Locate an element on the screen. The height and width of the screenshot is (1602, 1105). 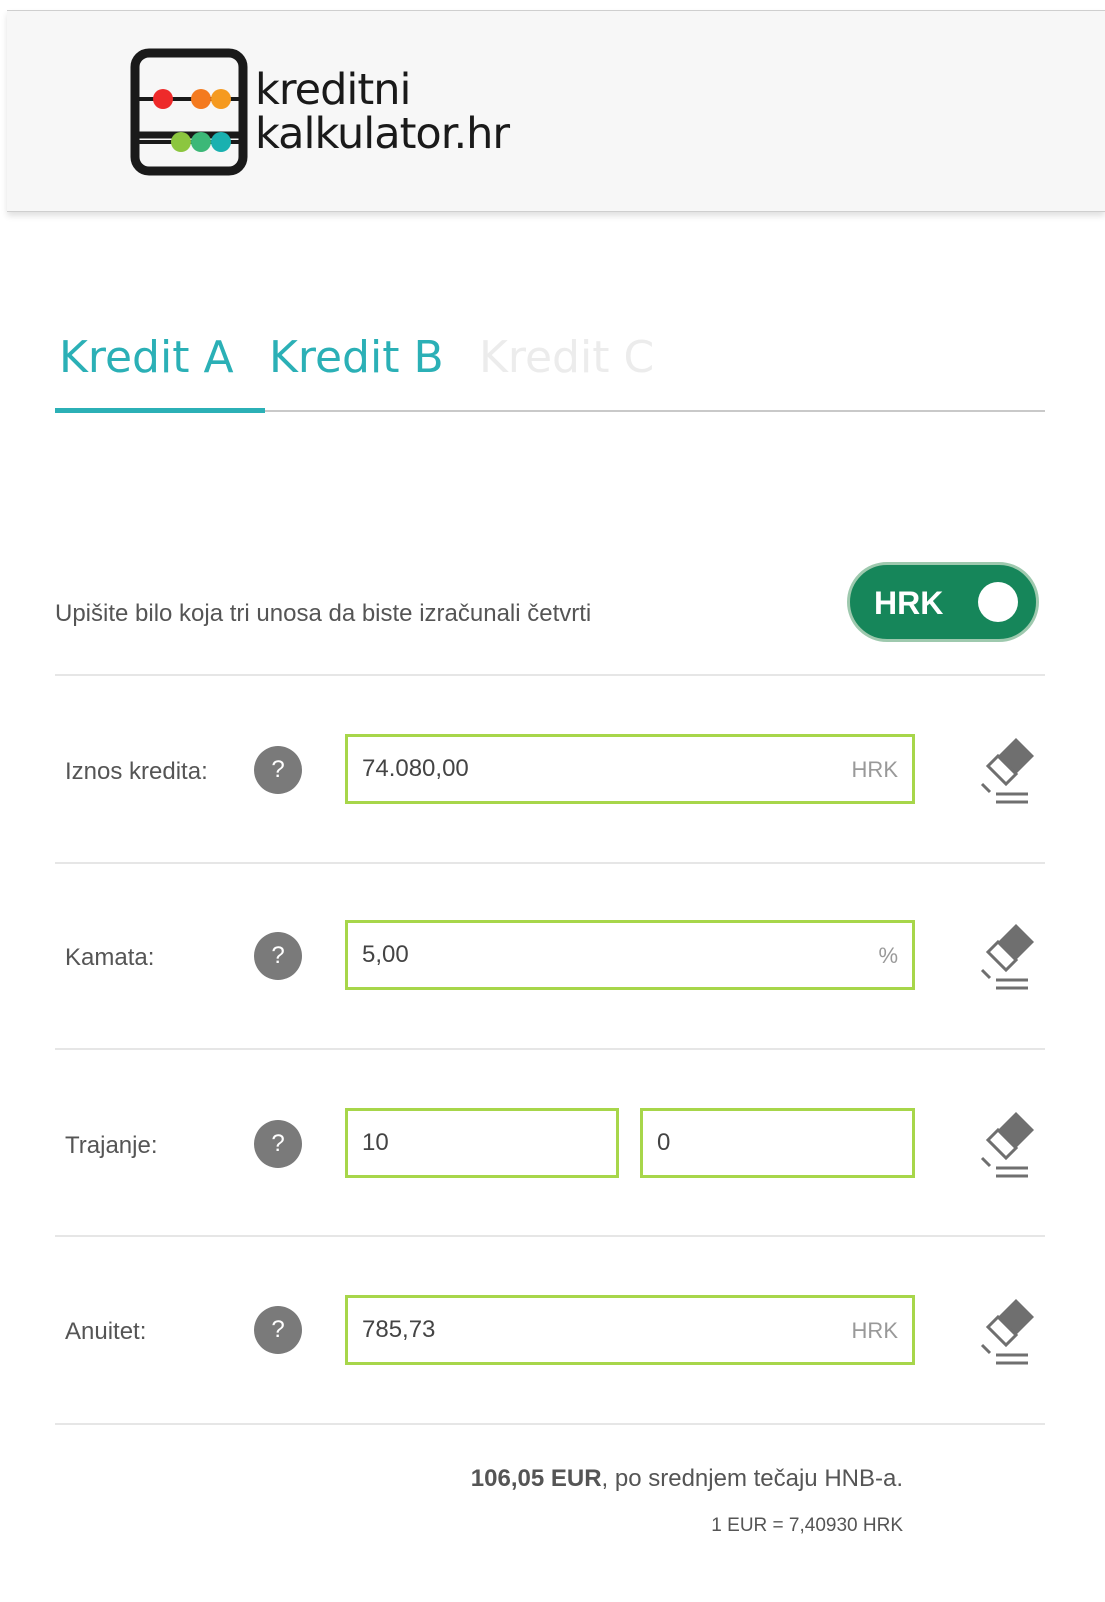
duration-years-input is located at coordinates (482, 1143).